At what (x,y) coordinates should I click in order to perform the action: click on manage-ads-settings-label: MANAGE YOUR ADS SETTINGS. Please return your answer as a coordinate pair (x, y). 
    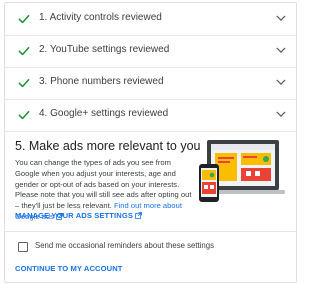
    Looking at the image, I should click on (74, 215).